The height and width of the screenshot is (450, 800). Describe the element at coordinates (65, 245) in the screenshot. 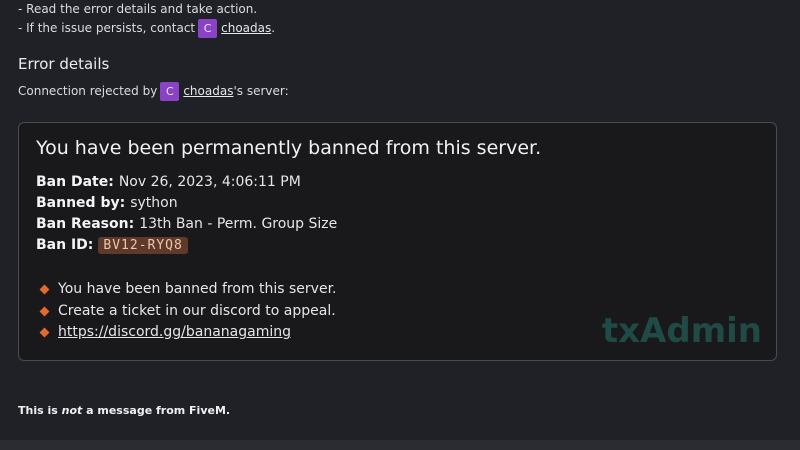

I see `ban-id-label: Ban ID:` at that location.